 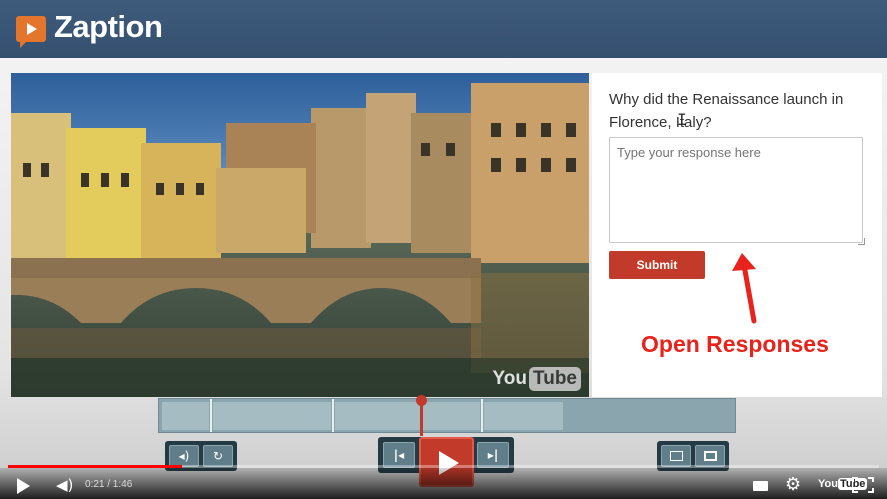 I want to click on youtube-play-icon, so click(x=23, y=486).